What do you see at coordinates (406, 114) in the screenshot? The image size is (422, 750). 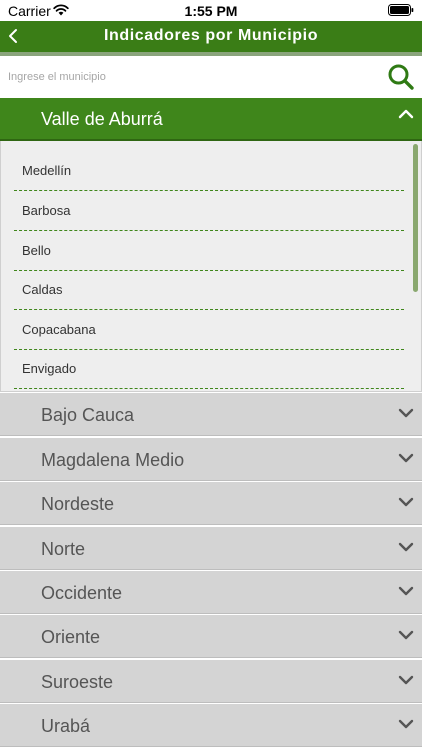 I see `chevron-up-icon` at bounding box center [406, 114].